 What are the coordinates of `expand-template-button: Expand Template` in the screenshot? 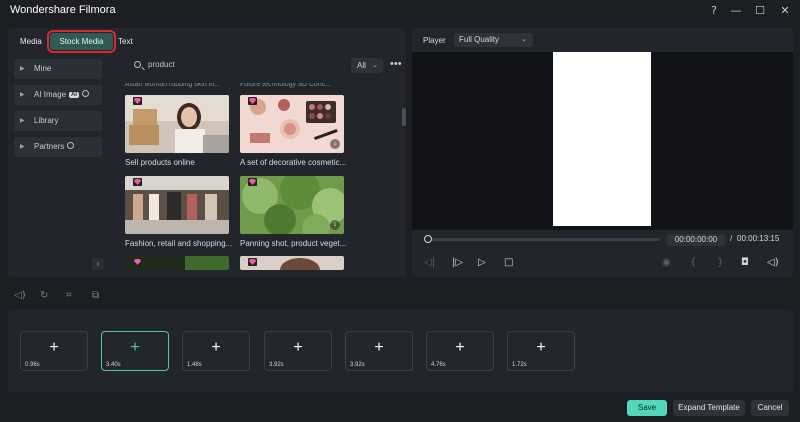 It's located at (709, 408).